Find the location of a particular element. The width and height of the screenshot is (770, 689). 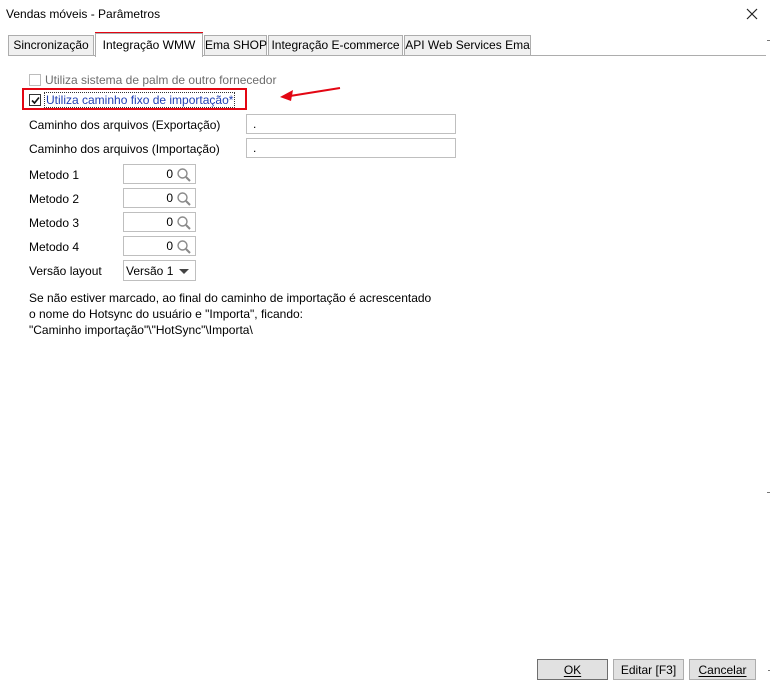

fixed-path-checkbox-label: Utiliza caminho fixo de importação* is located at coordinates (139, 100).